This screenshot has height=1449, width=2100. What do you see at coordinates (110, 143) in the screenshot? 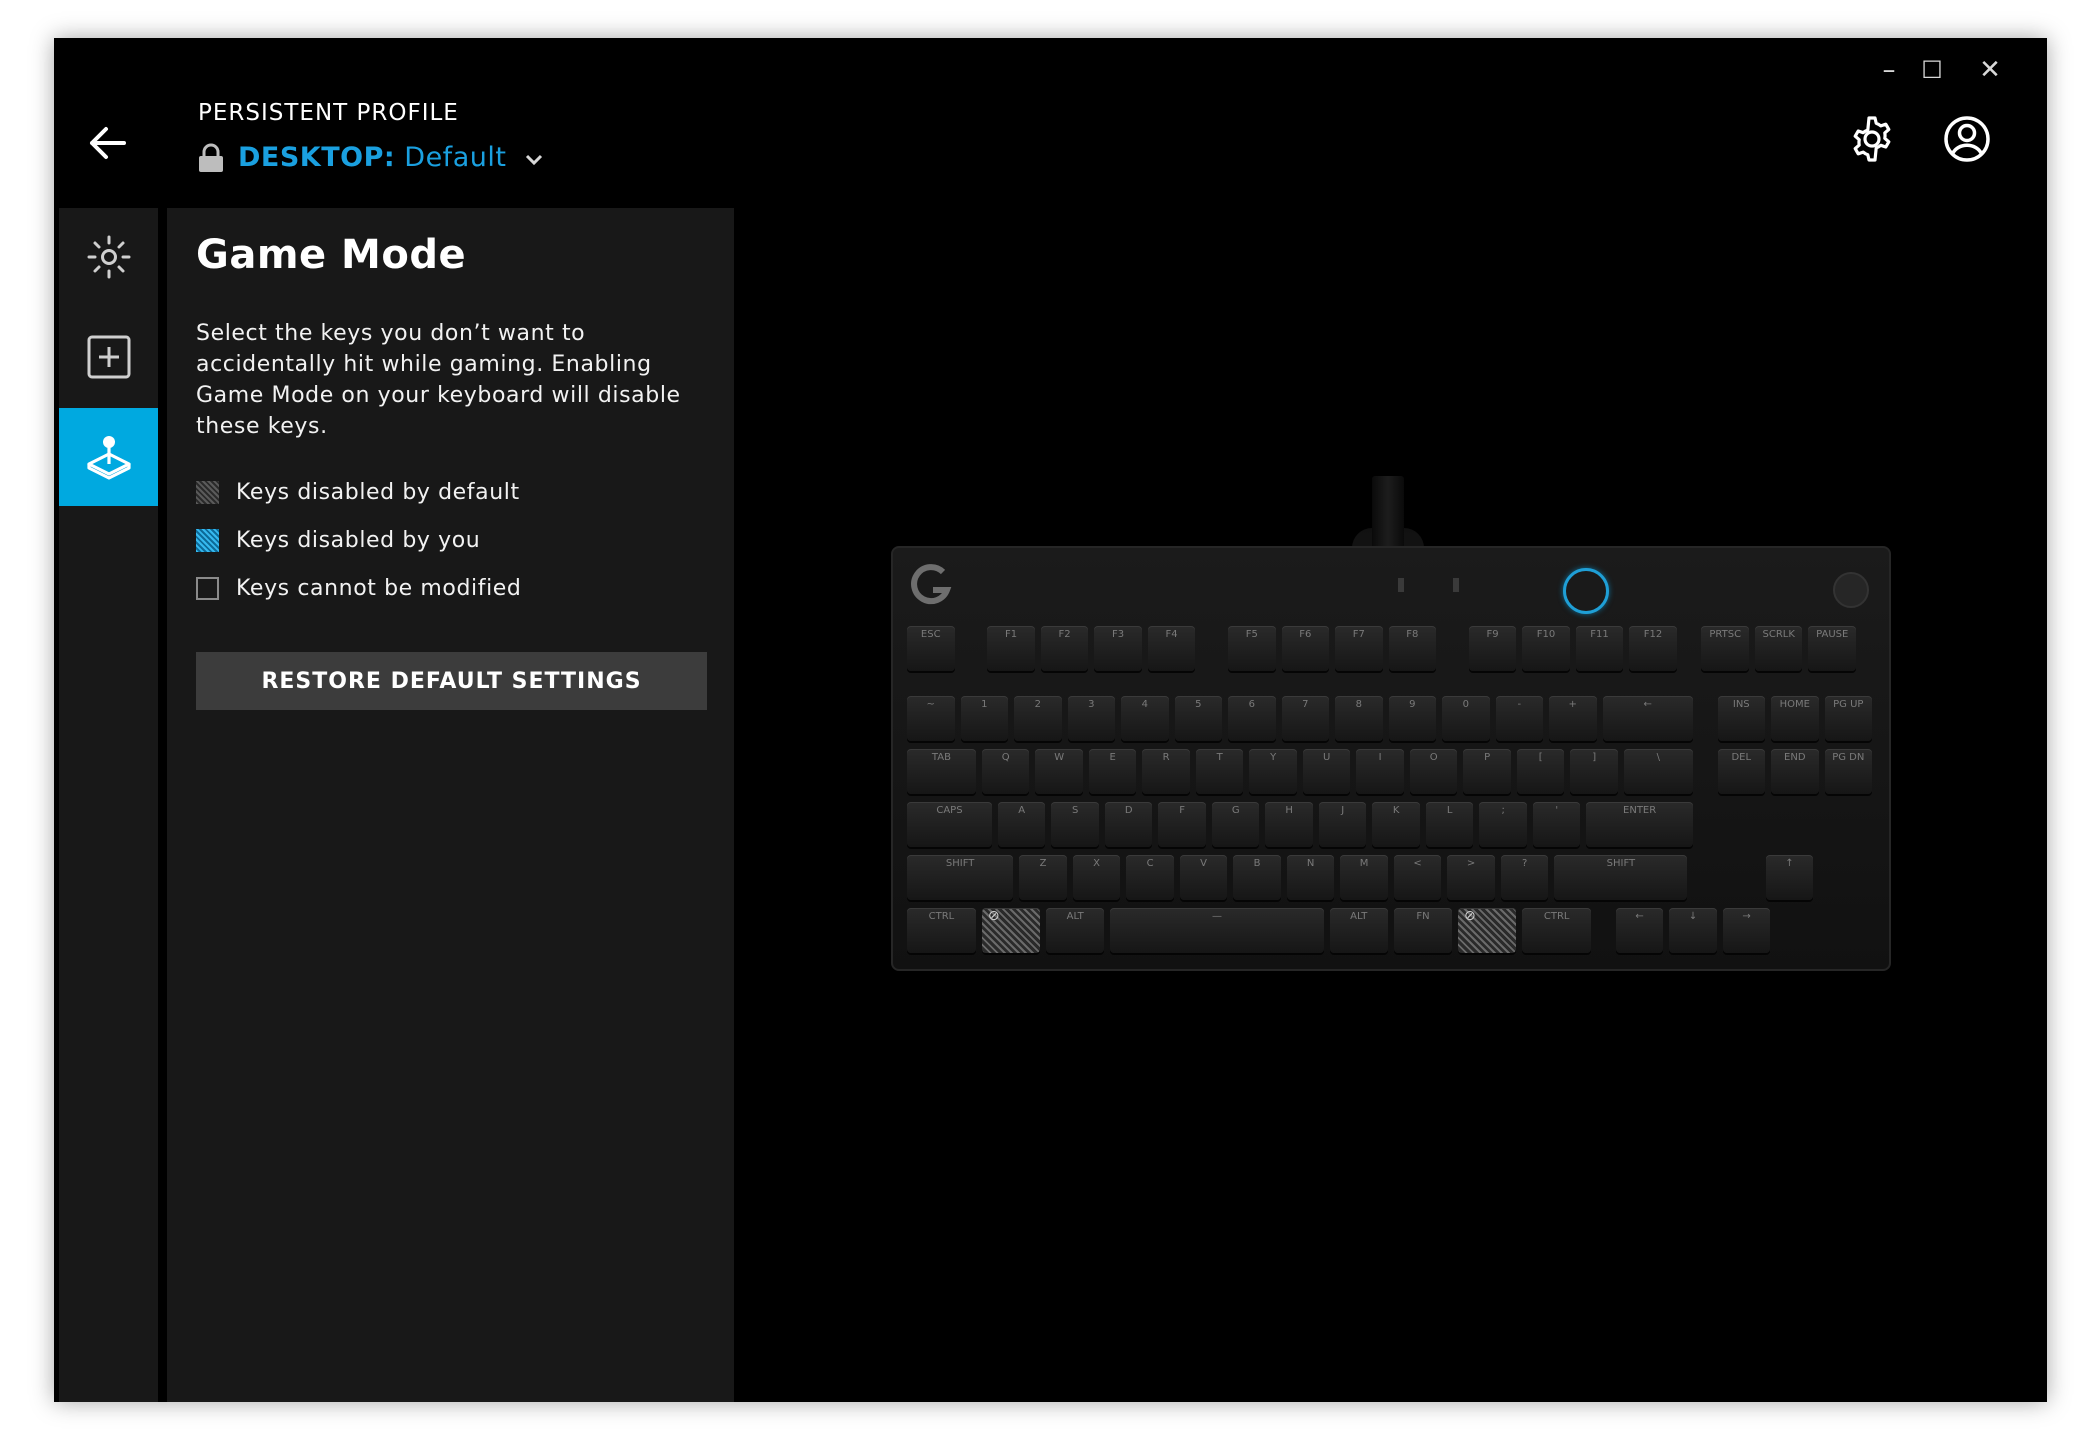
I see `back-arrow-icon` at bounding box center [110, 143].